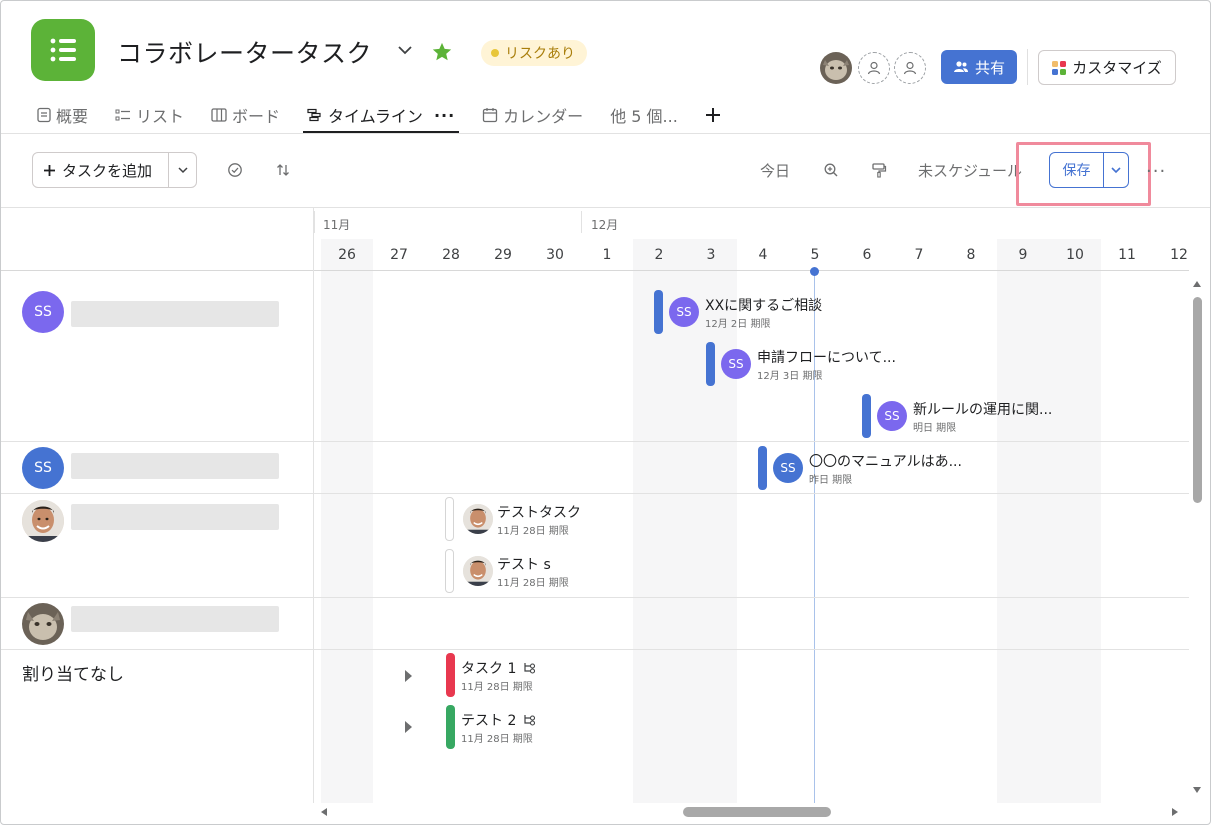 The height and width of the screenshot is (825, 1211). I want to click on day-label: 30, so click(555, 255).